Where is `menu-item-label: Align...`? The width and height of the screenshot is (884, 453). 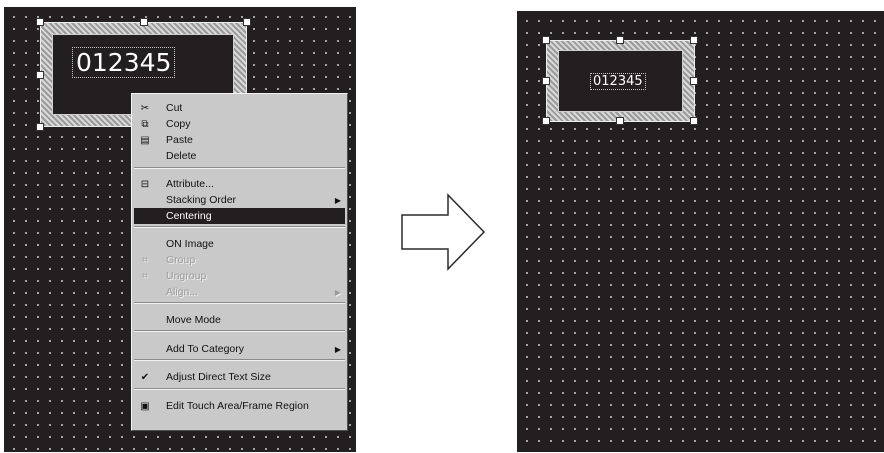 menu-item-label: Align... is located at coordinates (182, 292).